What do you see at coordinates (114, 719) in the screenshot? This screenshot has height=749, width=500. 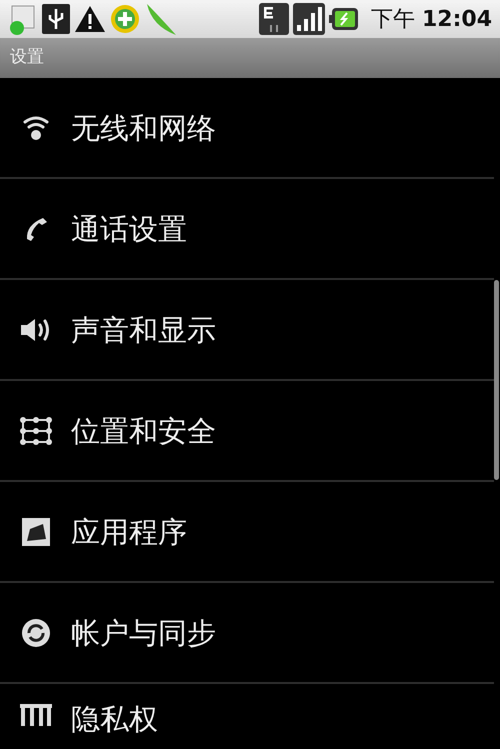 I see `settings-label: 隐私权` at bounding box center [114, 719].